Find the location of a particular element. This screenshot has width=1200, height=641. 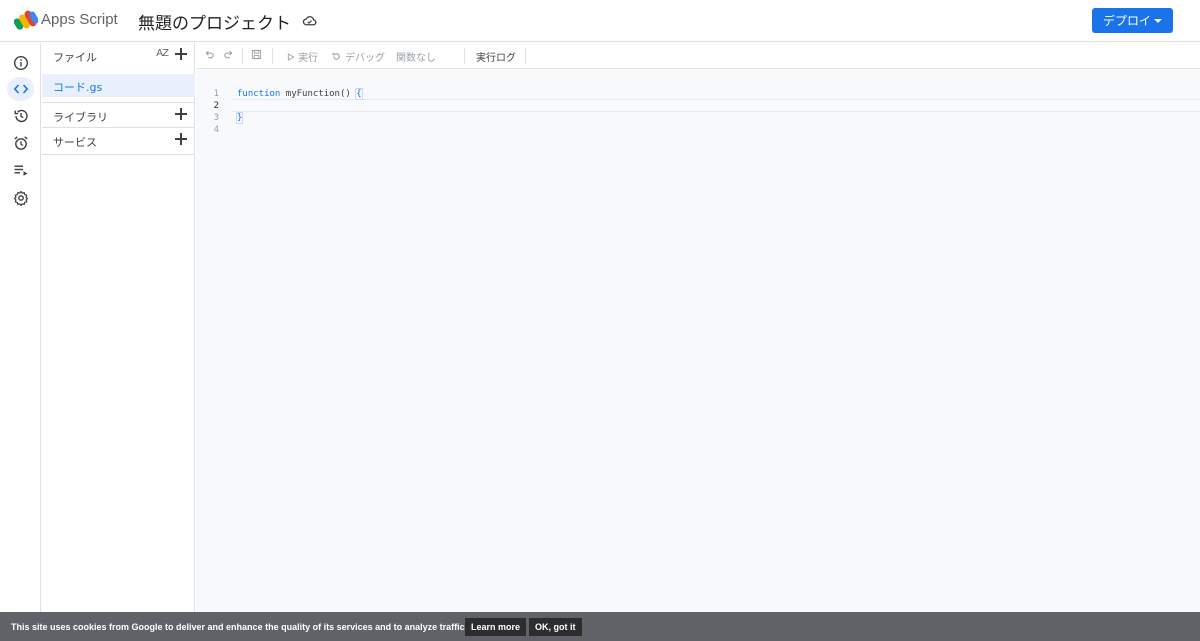

rail-history-button is located at coordinates (20, 116).